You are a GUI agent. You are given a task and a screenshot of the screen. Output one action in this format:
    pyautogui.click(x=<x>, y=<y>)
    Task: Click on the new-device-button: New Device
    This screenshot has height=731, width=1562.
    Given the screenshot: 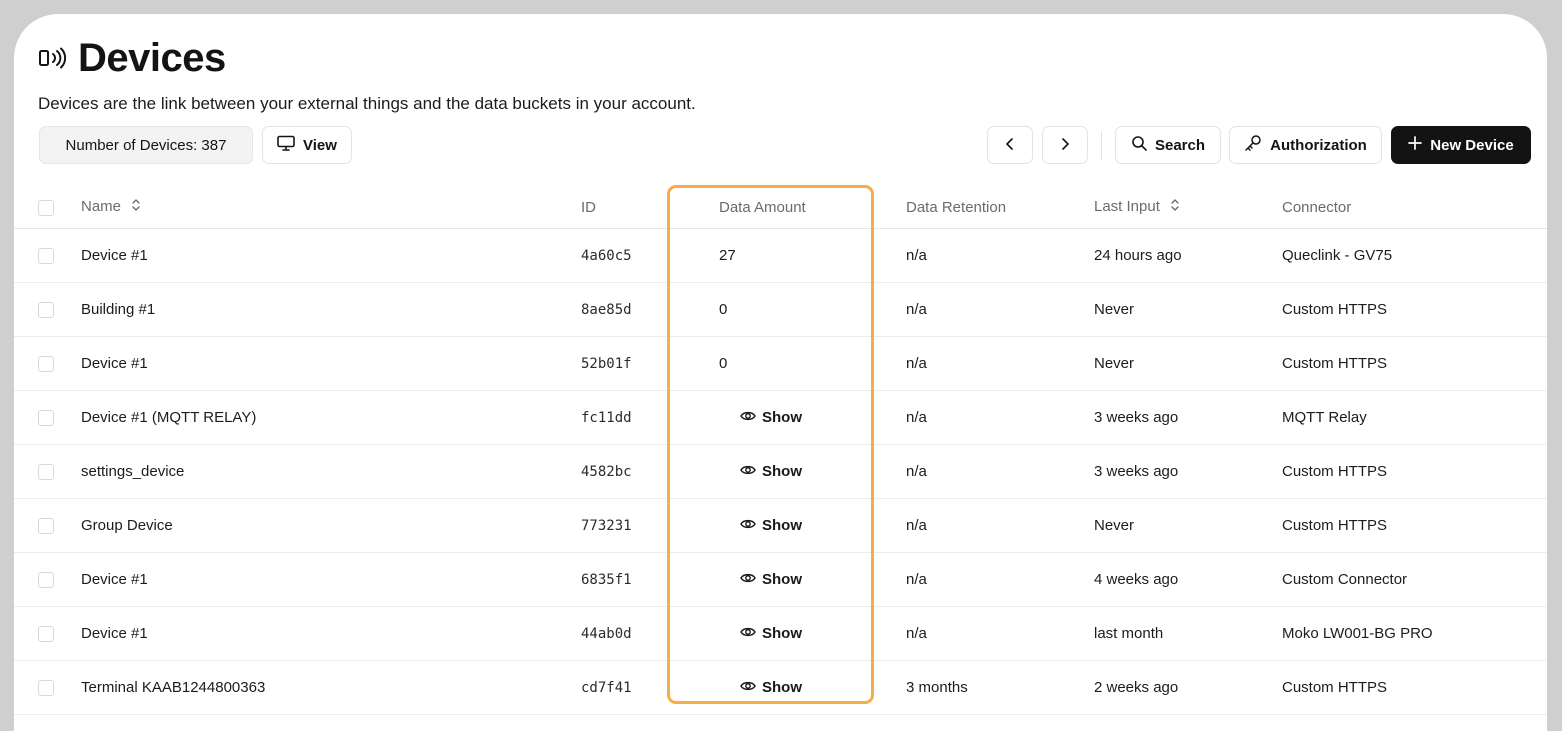 What is the action you would take?
    pyautogui.click(x=1461, y=145)
    